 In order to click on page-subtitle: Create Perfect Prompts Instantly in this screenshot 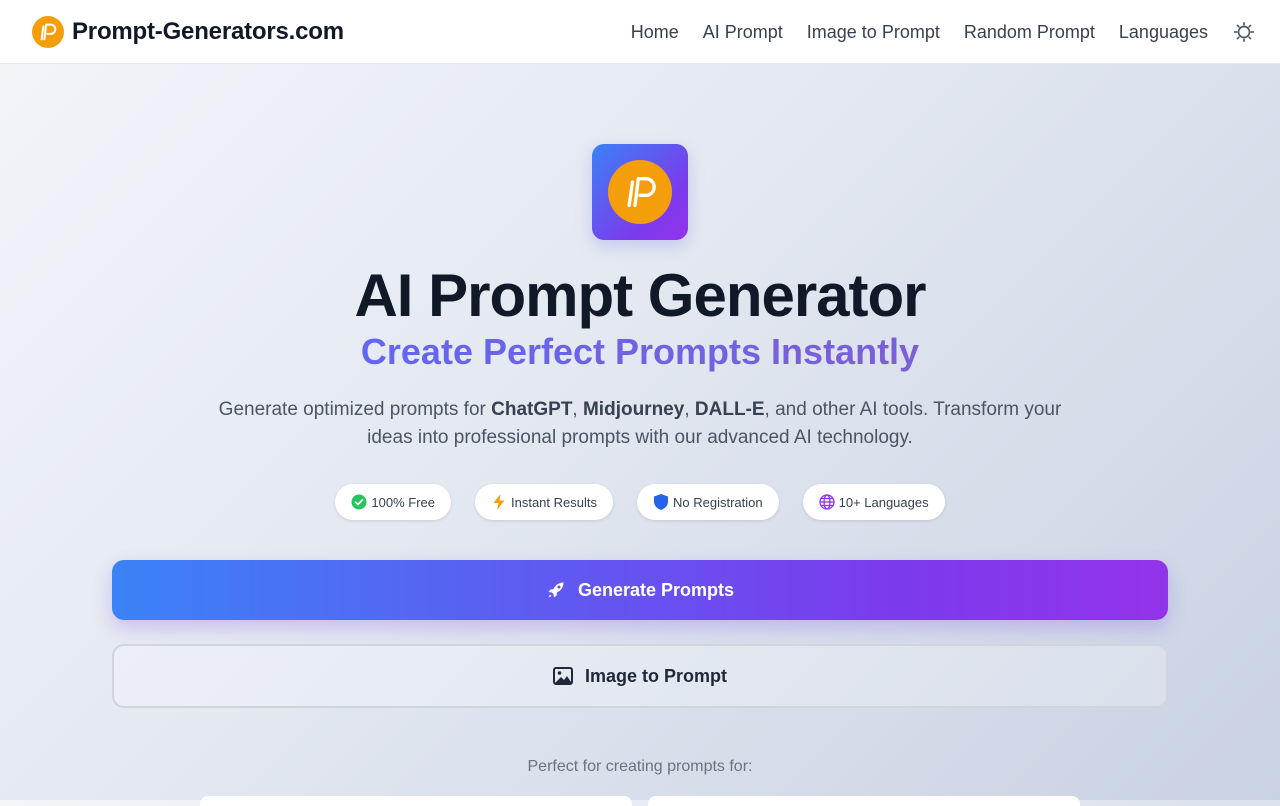, I will do `click(640, 352)`.